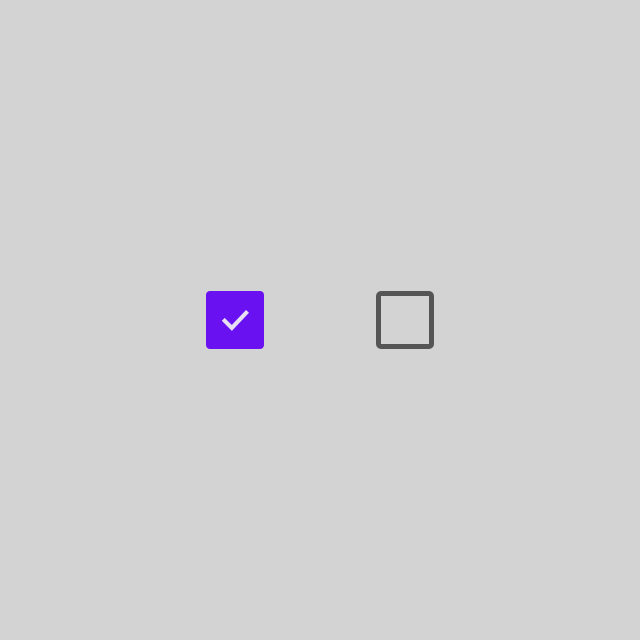 The width and height of the screenshot is (640, 640). What do you see at coordinates (405, 320) in the screenshot?
I see `checkbox-unchecked` at bounding box center [405, 320].